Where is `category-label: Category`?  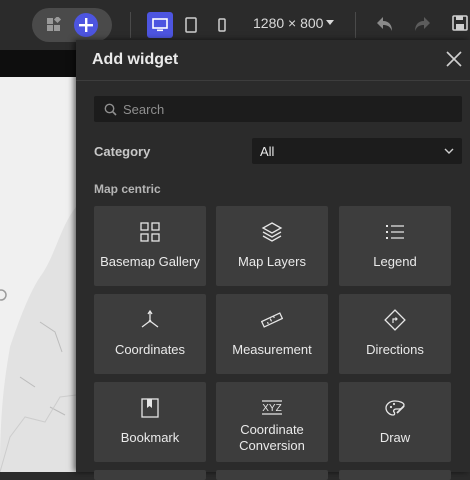 category-label: Category is located at coordinates (122, 151).